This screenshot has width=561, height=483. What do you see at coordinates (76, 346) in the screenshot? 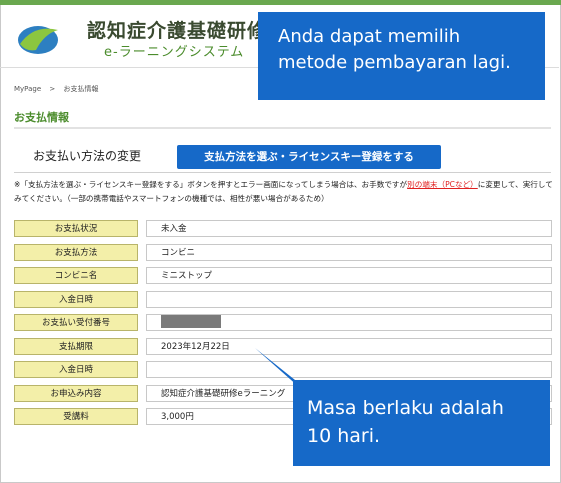
I see `row-label: 支払期限` at bounding box center [76, 346].